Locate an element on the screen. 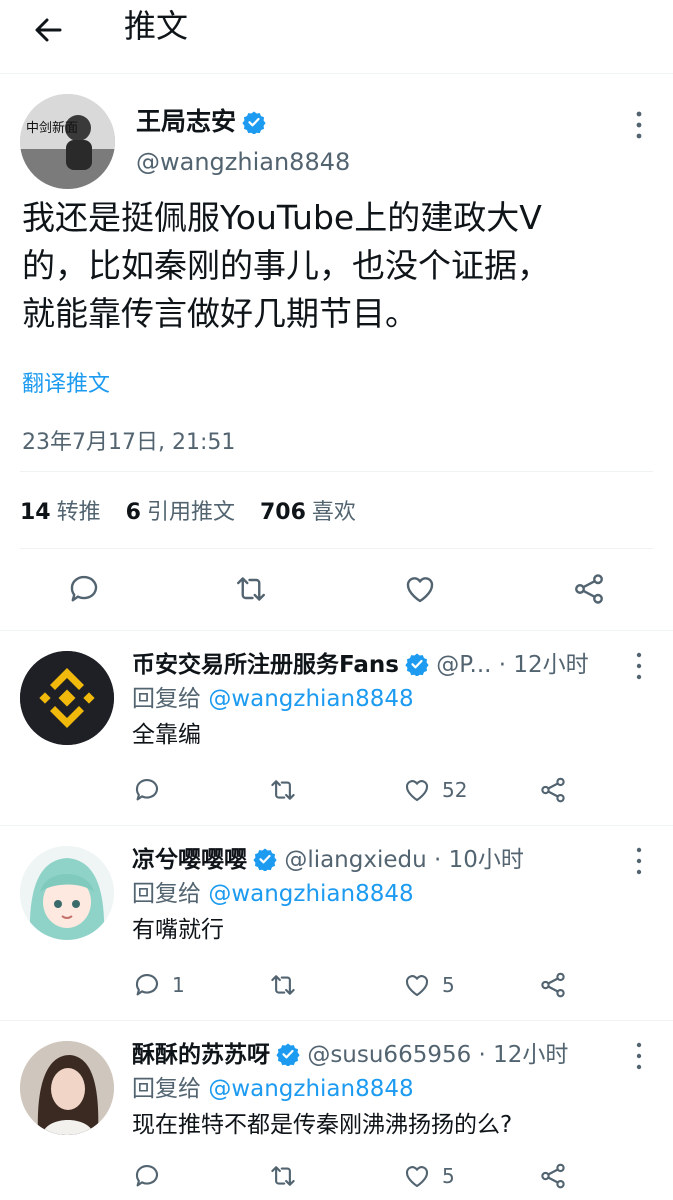 The width and height of the screenshot is (673, 1200). reply-meta: @liangxiedu · 10小时 is located at coordinates (404, 860).